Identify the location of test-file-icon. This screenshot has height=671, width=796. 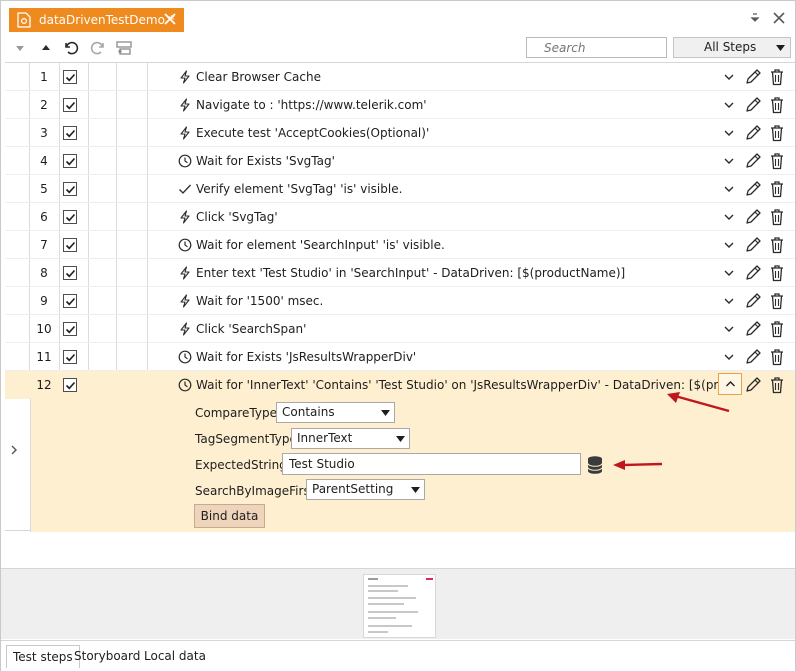
(24, 20).